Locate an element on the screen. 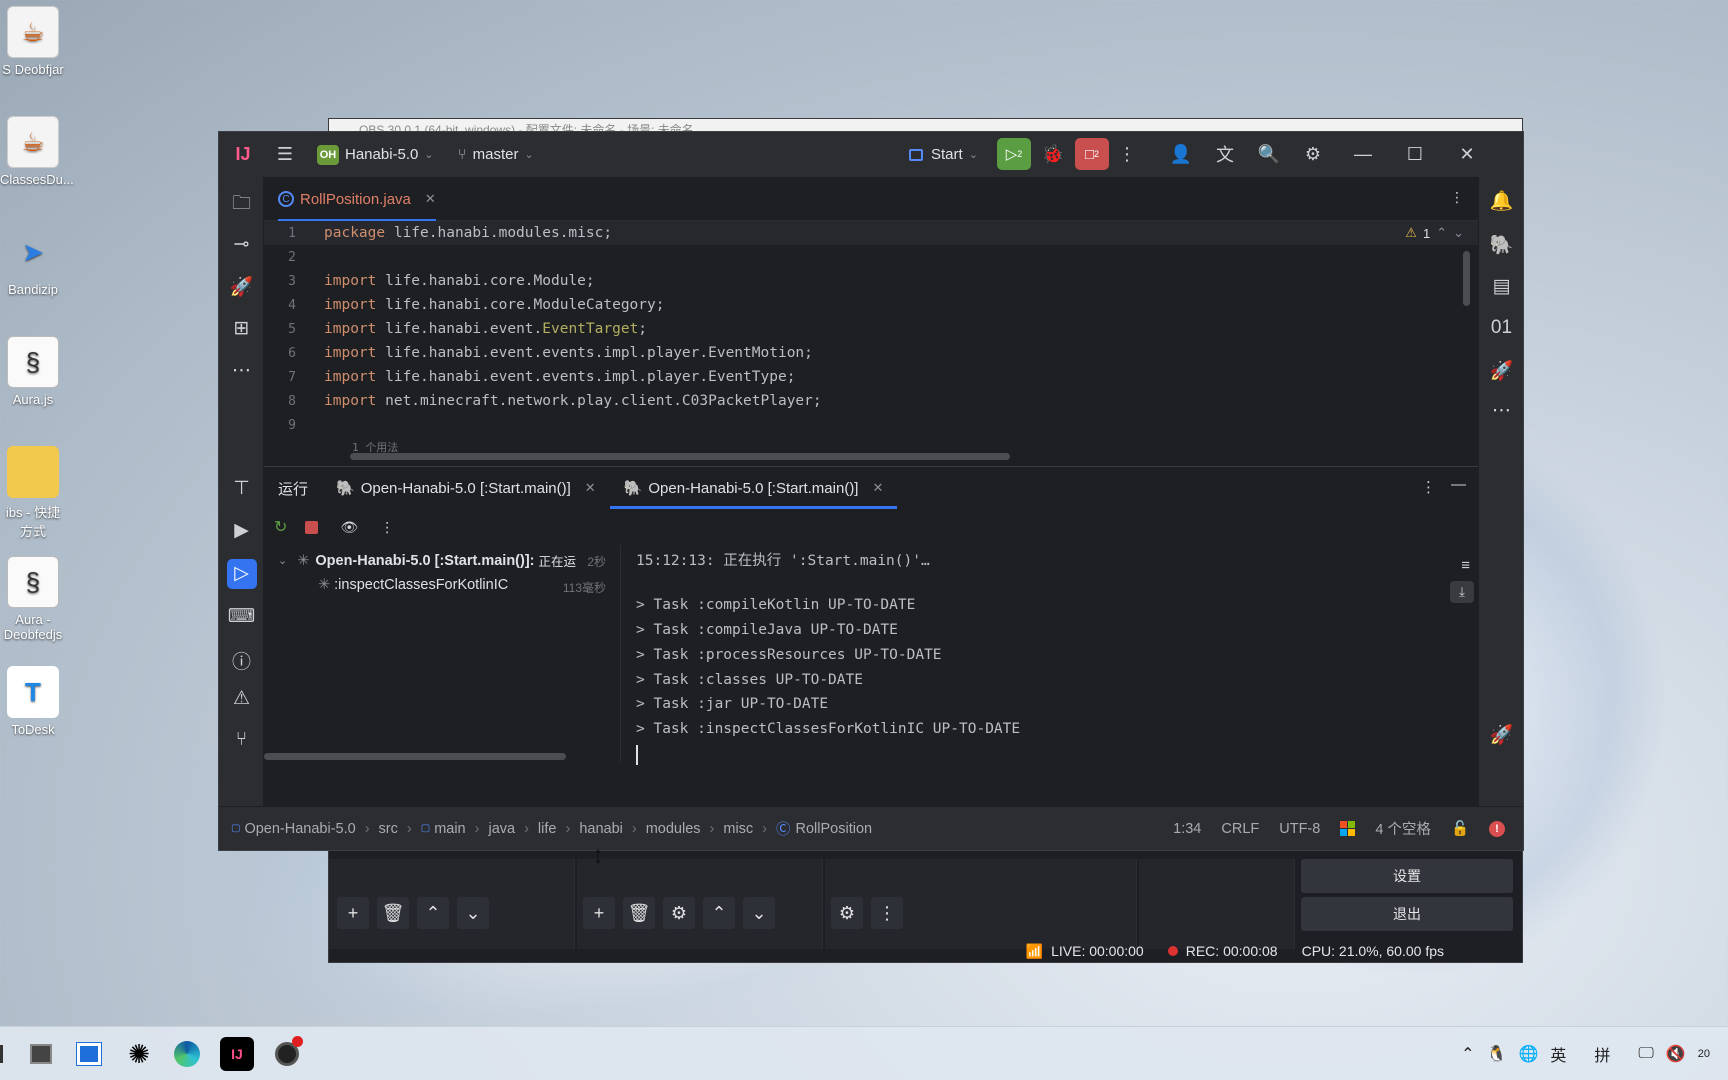 Image resolution: width=1728 pixels, height=1080 pixels. settings-gear-icon: ⚙ is located at coordinates (1313, 154).